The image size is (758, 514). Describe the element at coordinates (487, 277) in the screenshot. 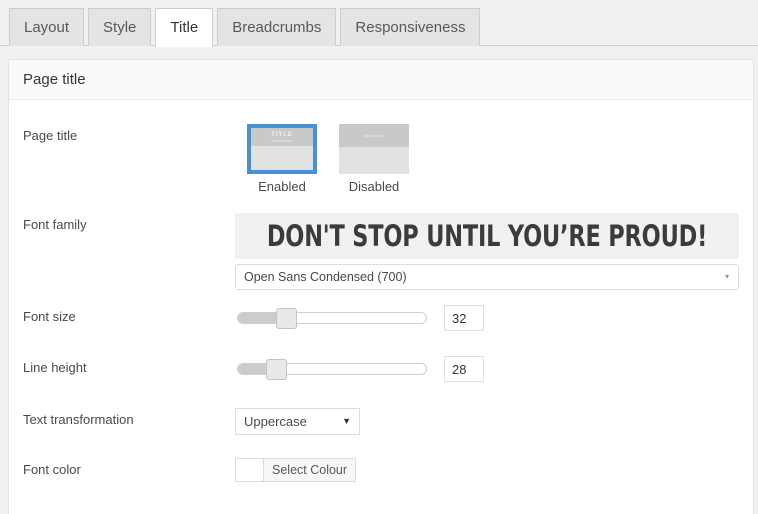

I see `font-family-select: Open Sans Condensed (700) ▾` at that location.